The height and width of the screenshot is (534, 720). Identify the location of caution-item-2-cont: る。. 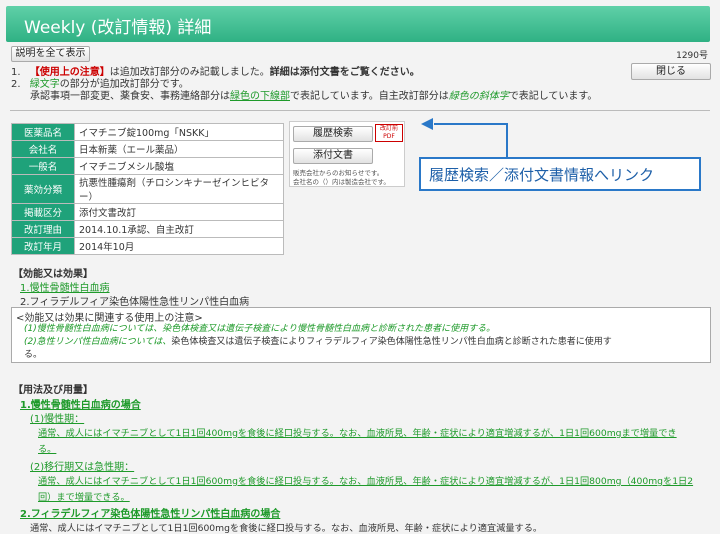
(33, 355).